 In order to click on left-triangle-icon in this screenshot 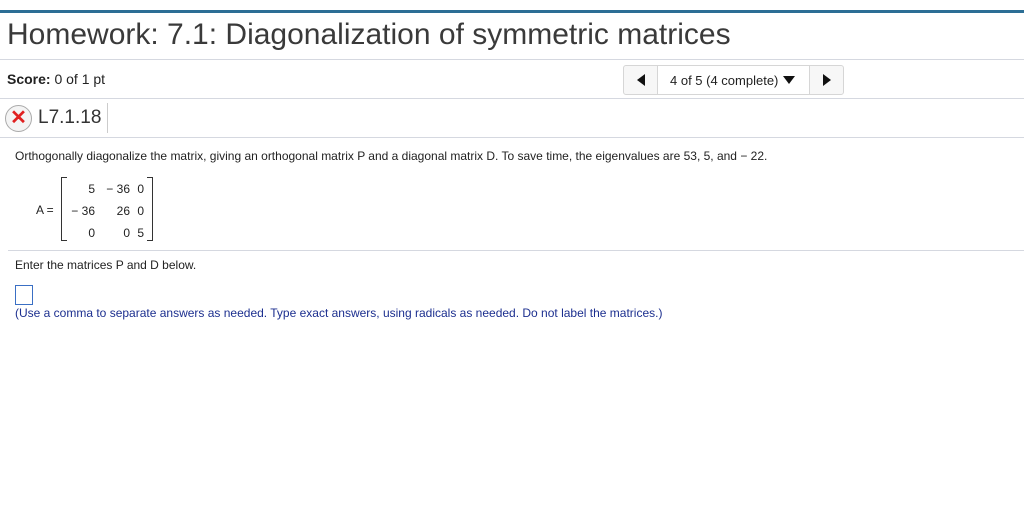, I will do `click(640, 80)`.